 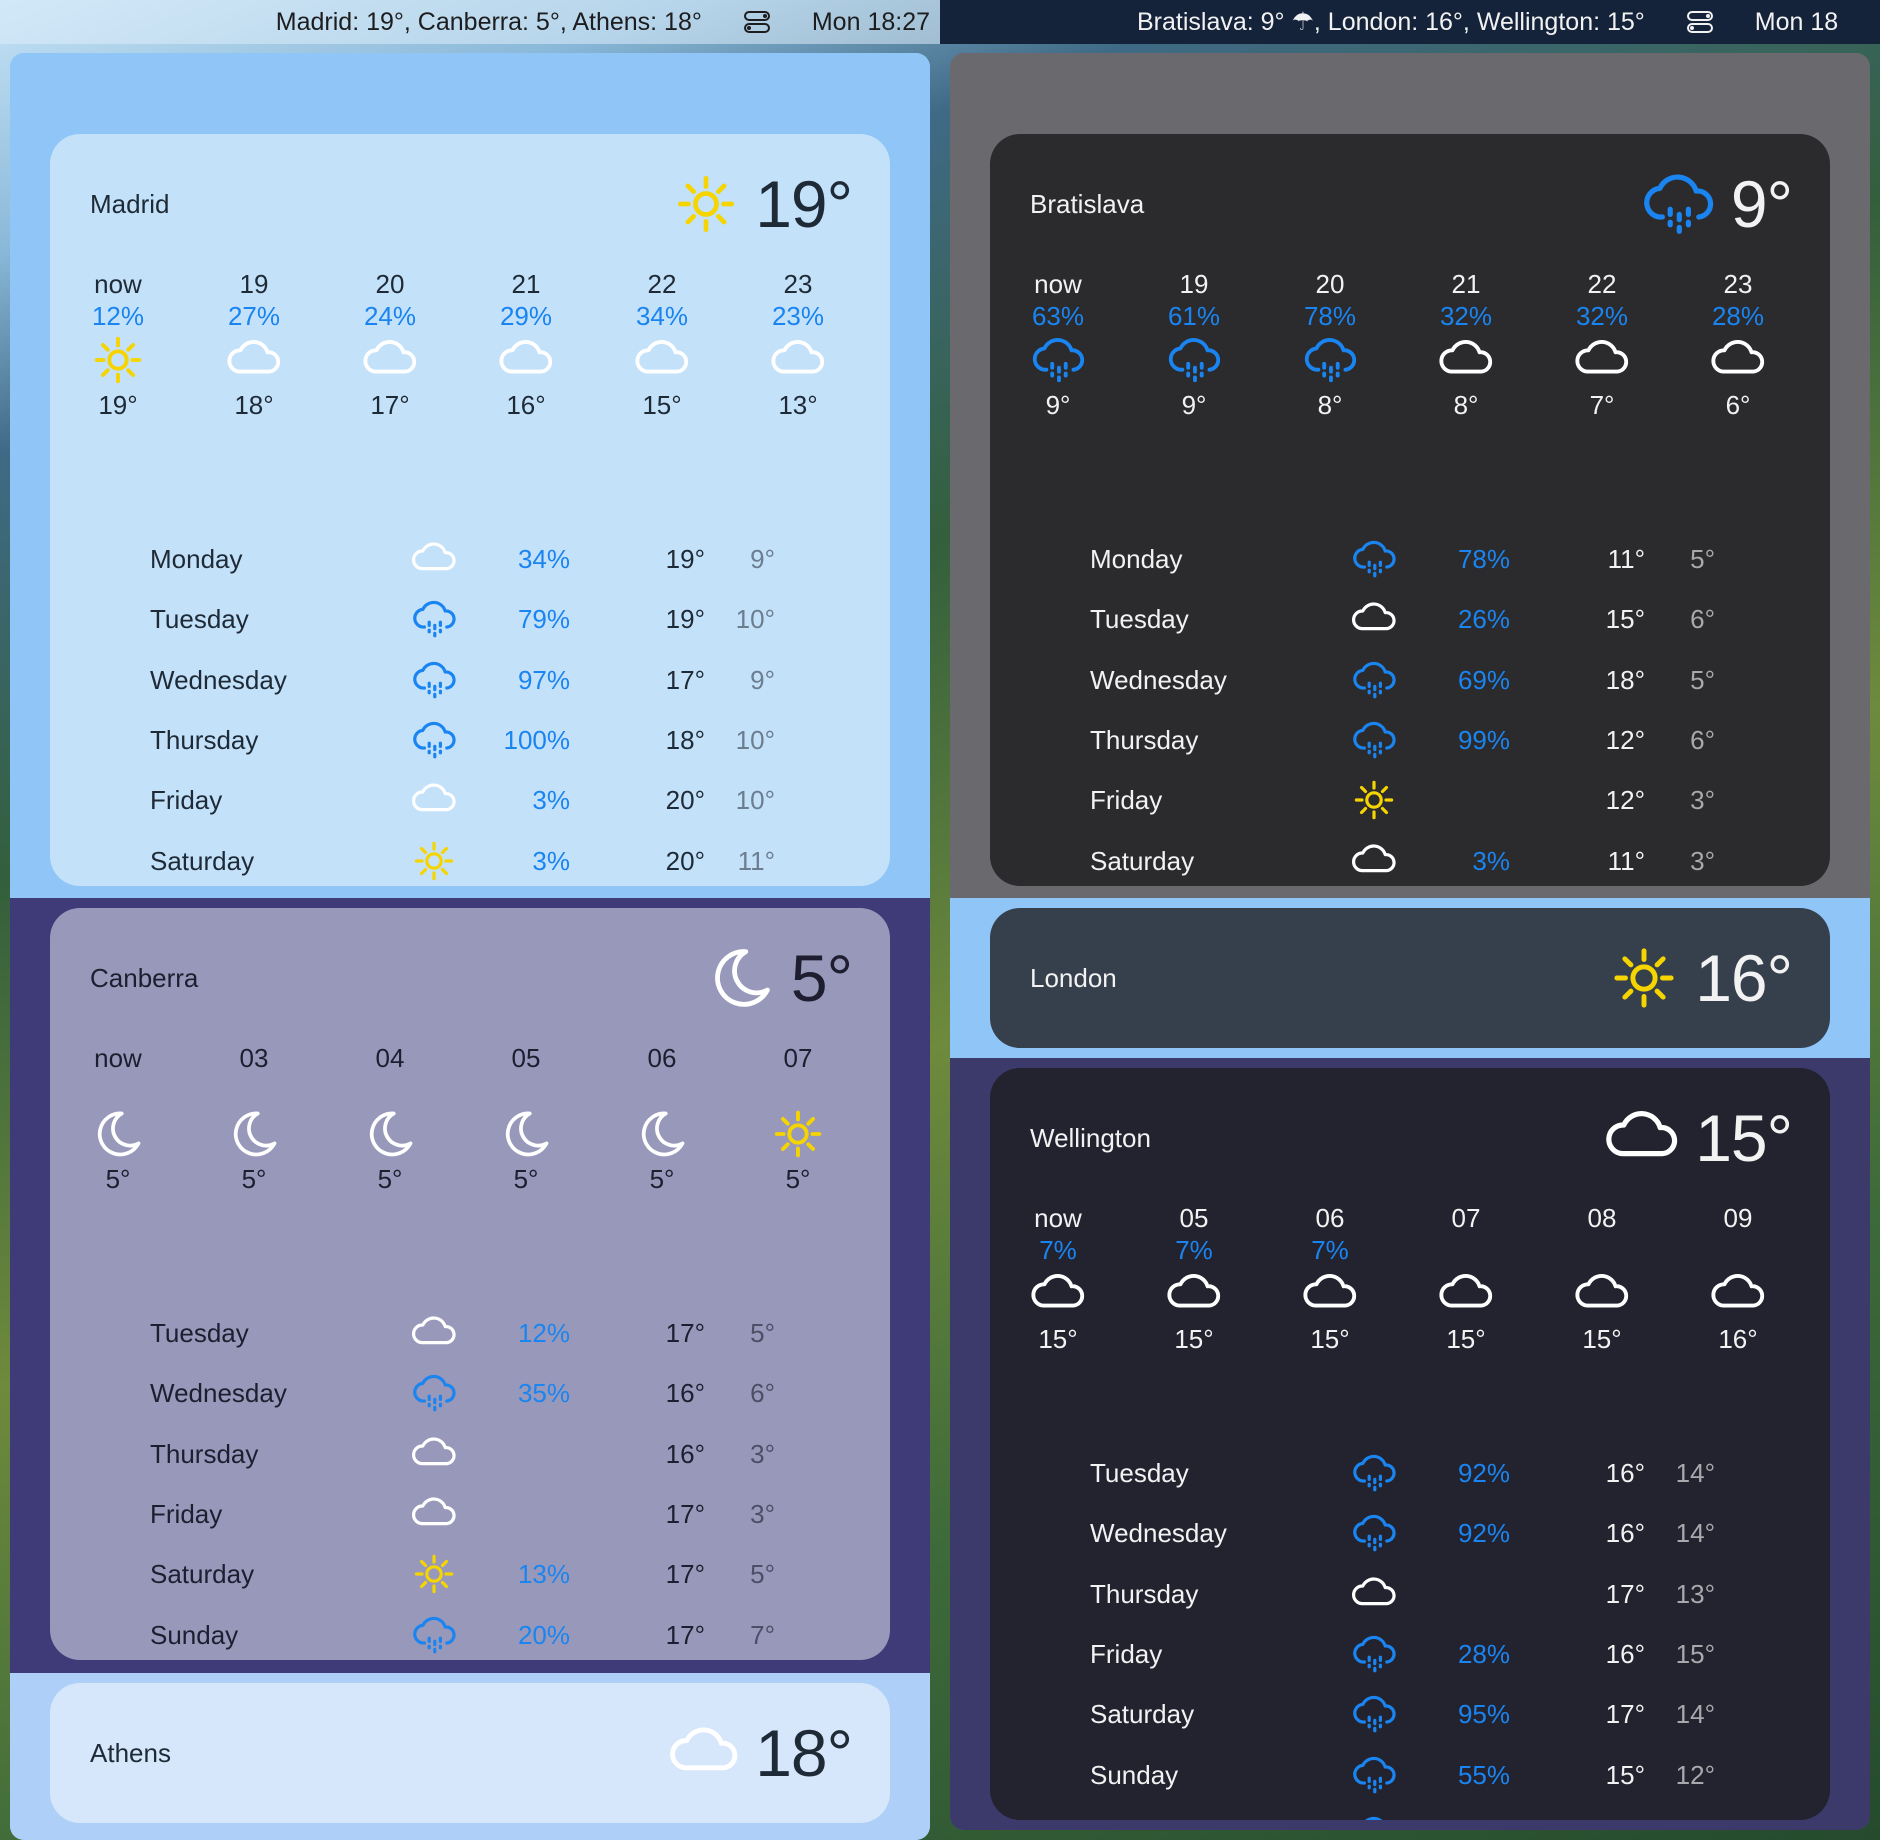 I want to click on city-name: Wellington, so click(x=1090, y=1138).